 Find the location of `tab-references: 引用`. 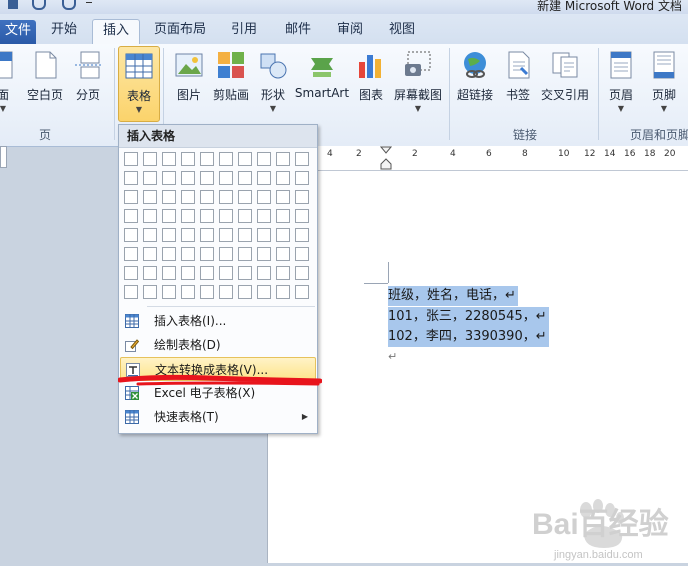

tab-references: 引用 is located at coordinates (244, 31).